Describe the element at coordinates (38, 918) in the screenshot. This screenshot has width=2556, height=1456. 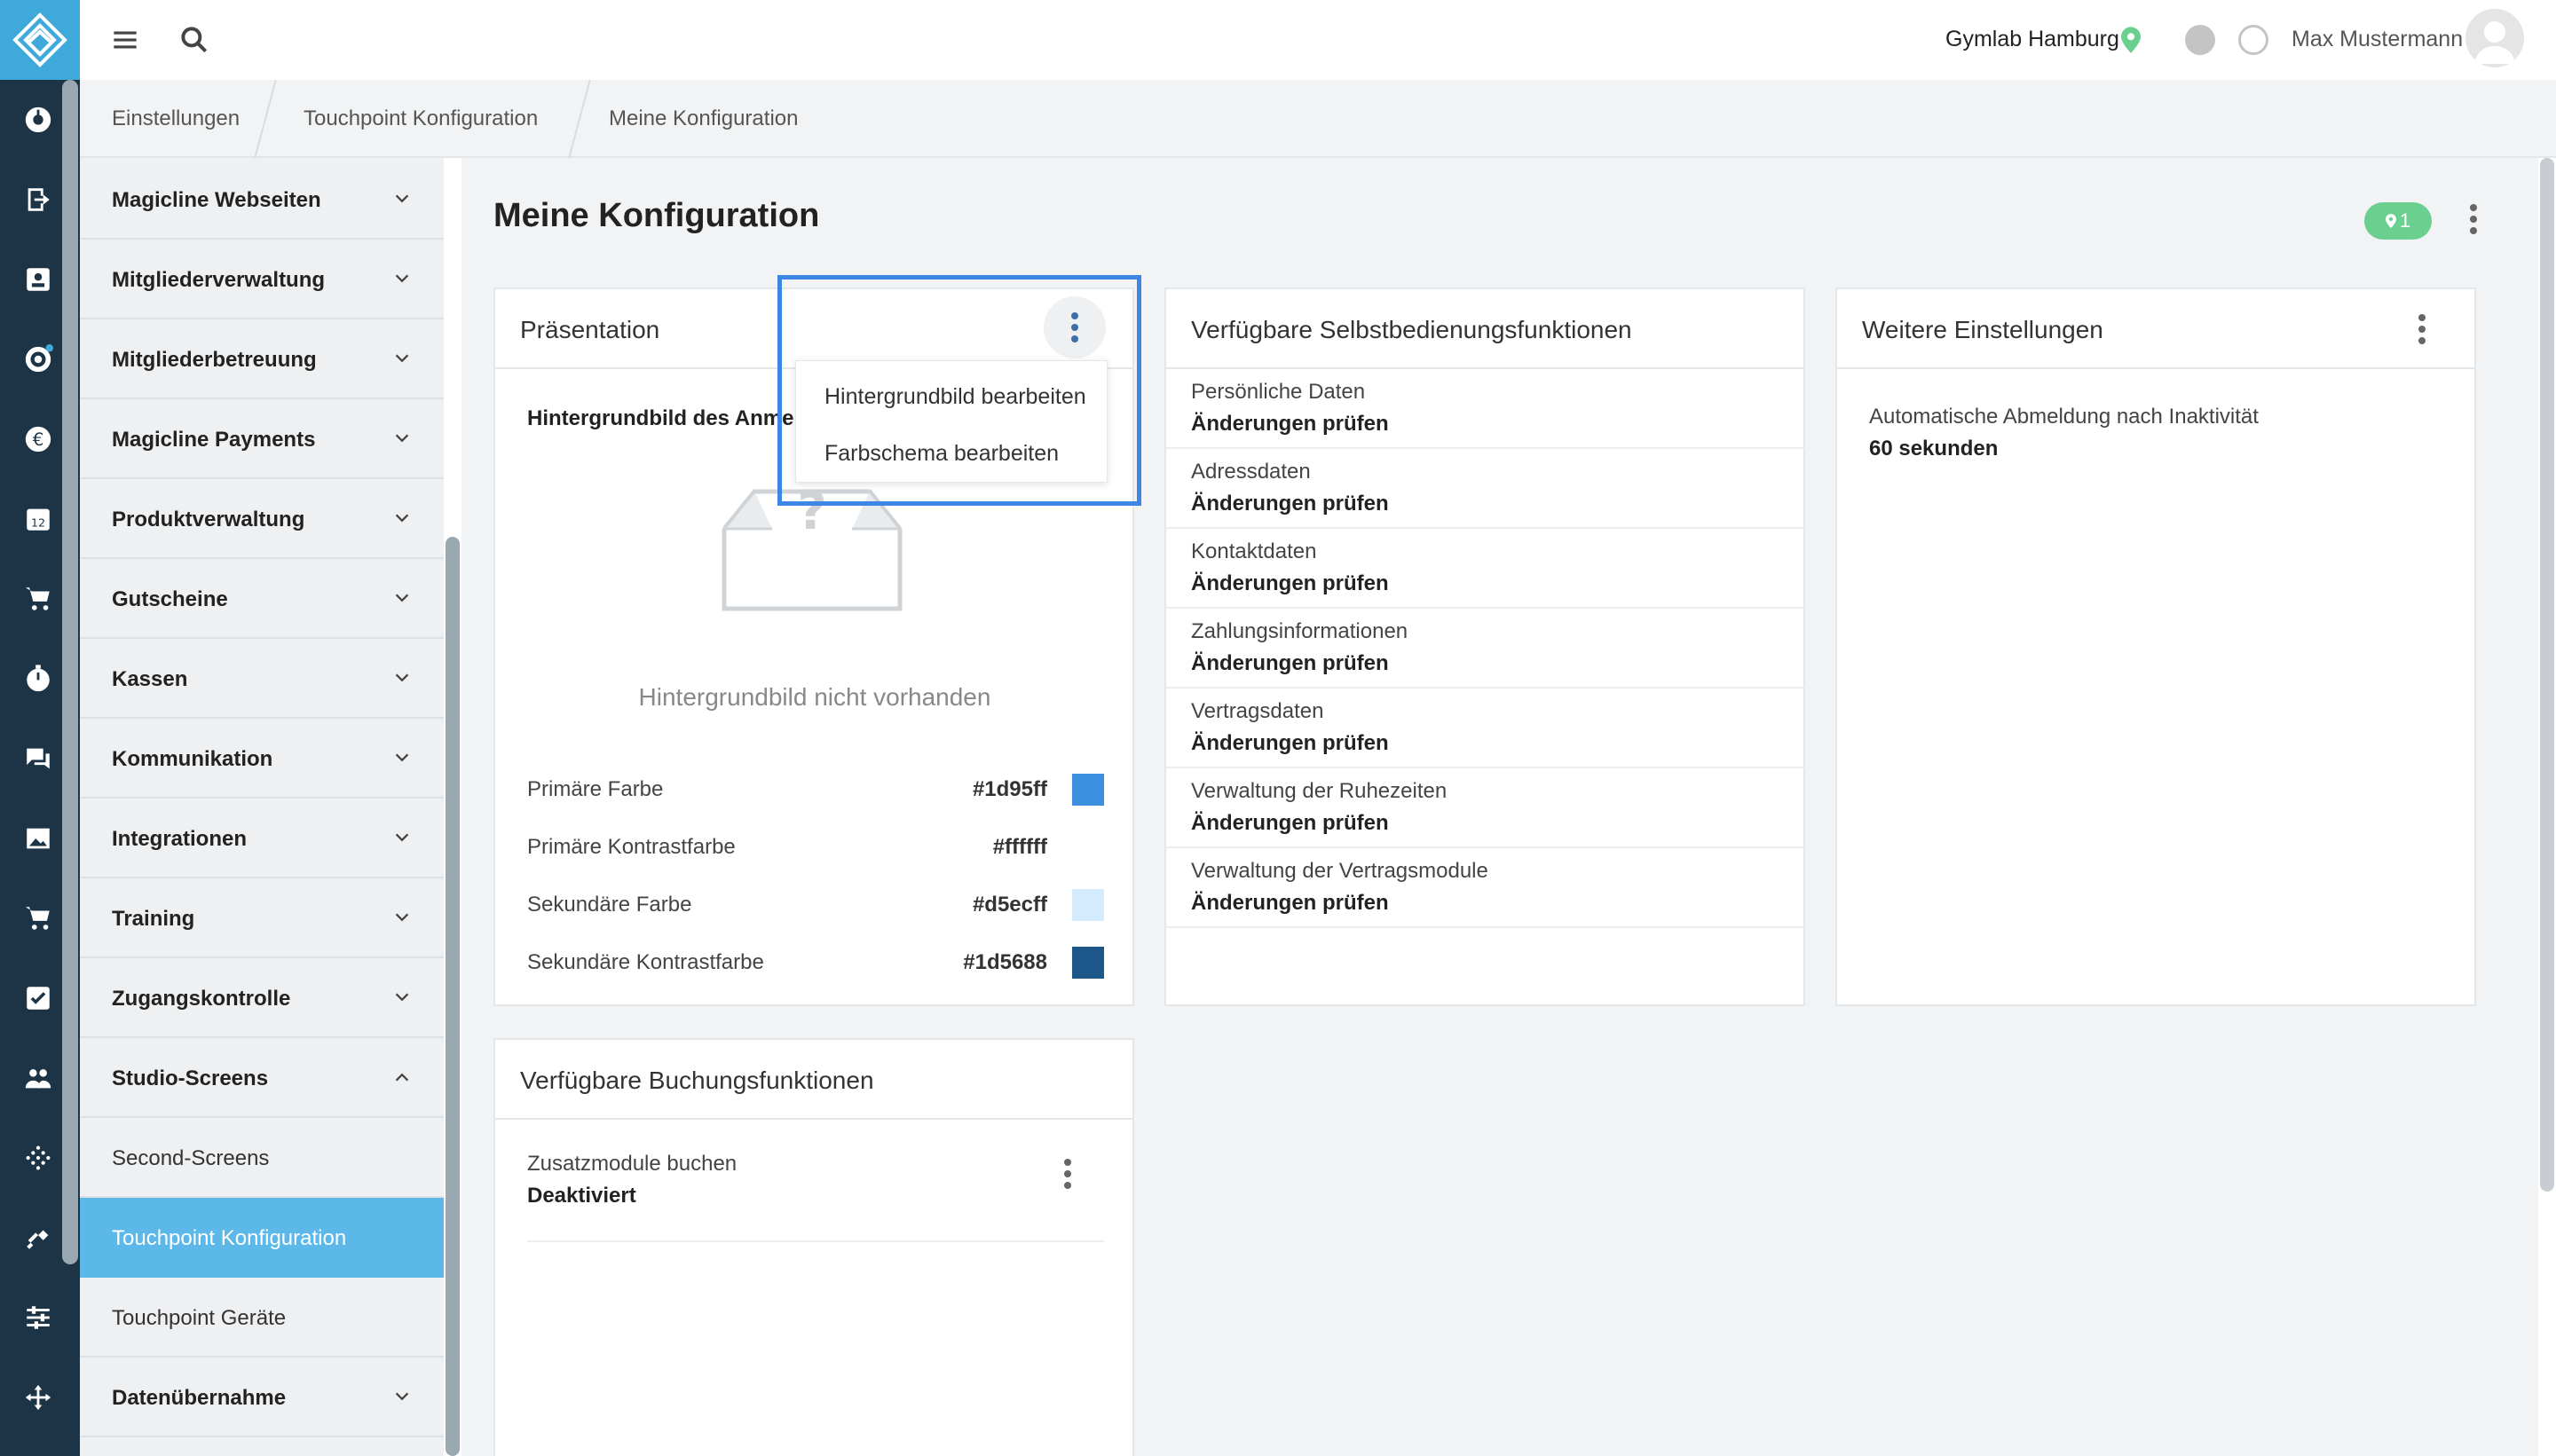
I see `shop-cart-icon` at that location.